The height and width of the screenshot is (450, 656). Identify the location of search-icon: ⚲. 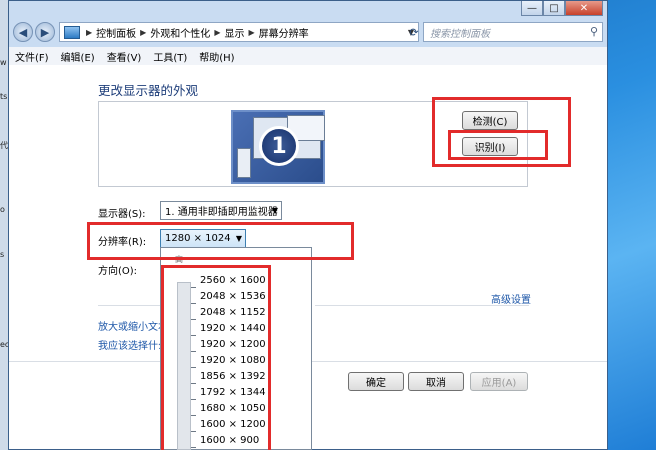
(594, 31).